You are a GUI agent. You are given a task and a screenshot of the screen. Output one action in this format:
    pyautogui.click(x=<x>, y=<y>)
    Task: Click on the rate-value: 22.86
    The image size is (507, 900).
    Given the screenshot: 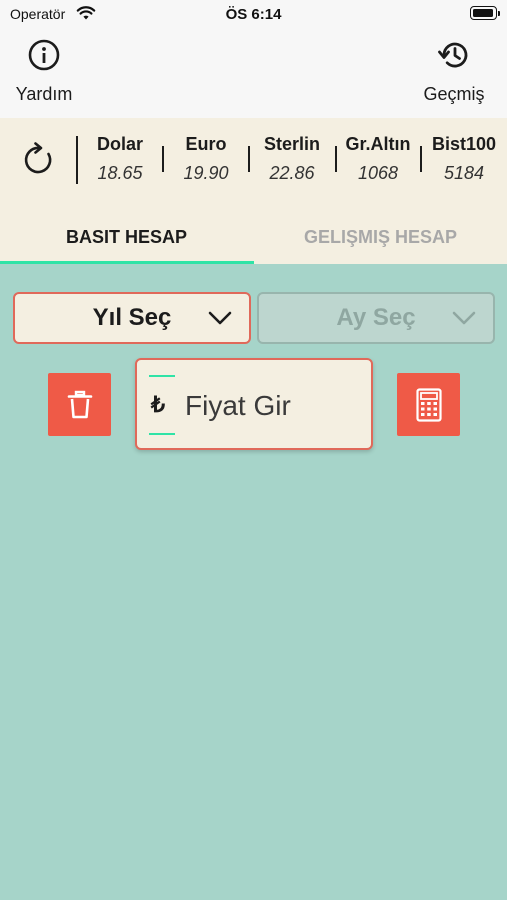 What is the action you would take?
    pyautogui.click(x=292, y=173)
    